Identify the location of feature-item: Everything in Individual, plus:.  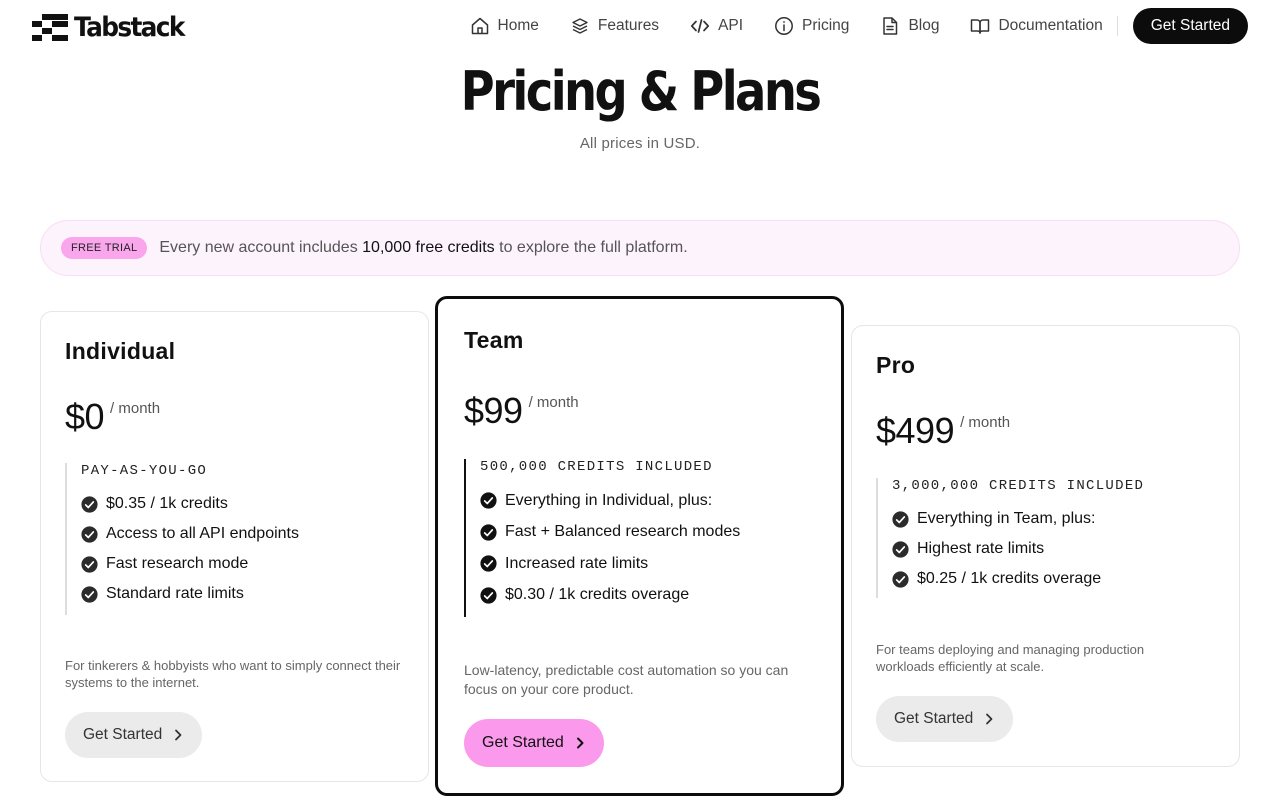
(610, 501).